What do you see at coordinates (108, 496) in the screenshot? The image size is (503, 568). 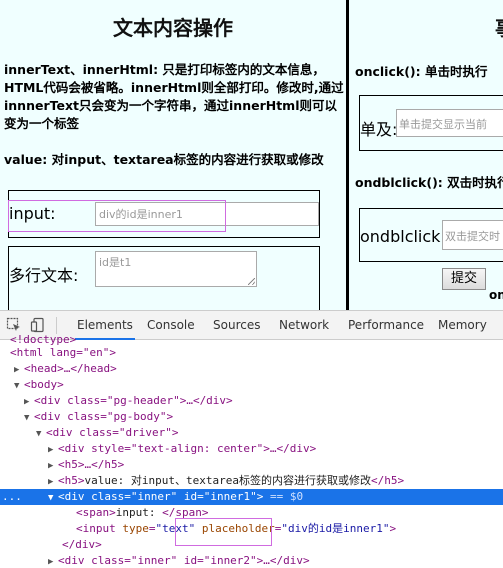 I see `attr-class-name: class` at bounding box center [108, 496].